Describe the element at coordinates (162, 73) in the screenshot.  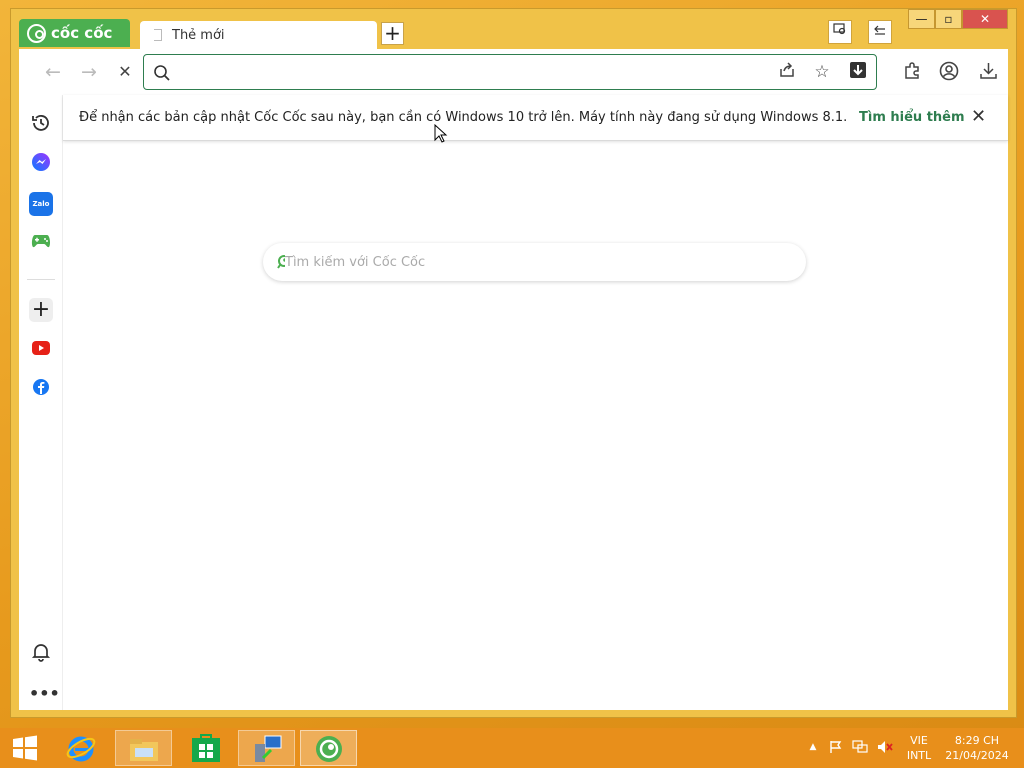
I see `search-icon` at that location.